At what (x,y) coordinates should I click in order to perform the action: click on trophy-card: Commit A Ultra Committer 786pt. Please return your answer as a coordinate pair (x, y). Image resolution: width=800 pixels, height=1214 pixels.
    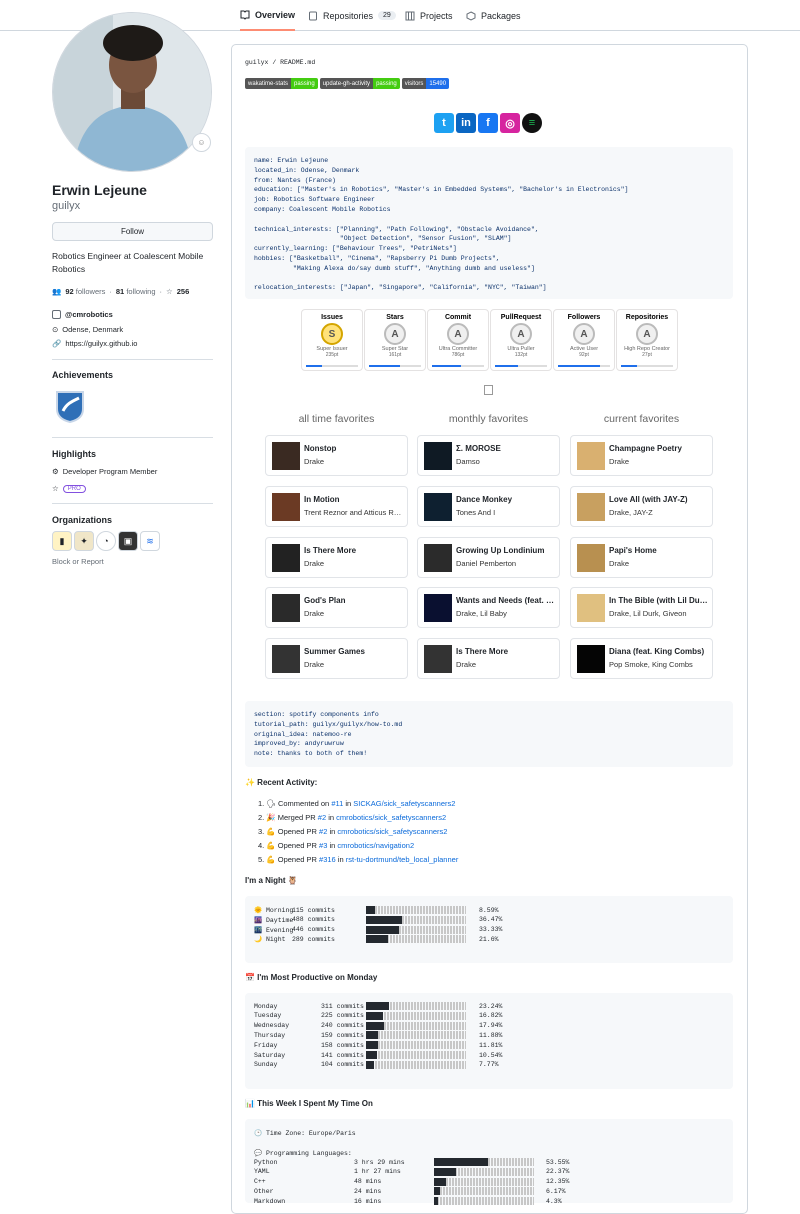
    Looking at the image, I should click on (458, 340).